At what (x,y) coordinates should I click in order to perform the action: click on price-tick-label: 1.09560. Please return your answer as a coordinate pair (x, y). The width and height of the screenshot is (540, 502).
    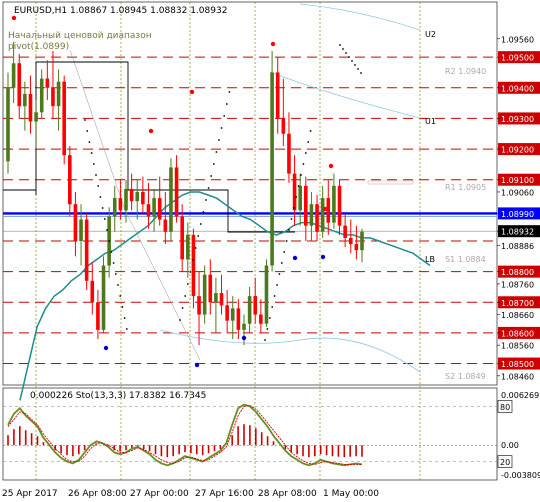
    Looking at the image, I should click on (517, 39).